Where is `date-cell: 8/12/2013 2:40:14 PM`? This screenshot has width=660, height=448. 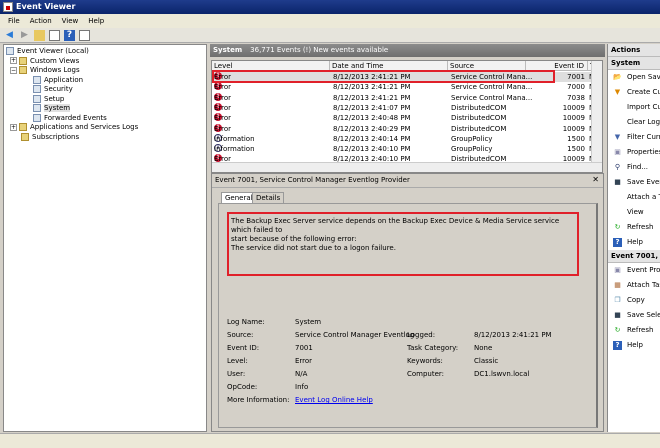
date-cell: 8/12/2013 2:40:14 PM is located at coordinates (372, 138).